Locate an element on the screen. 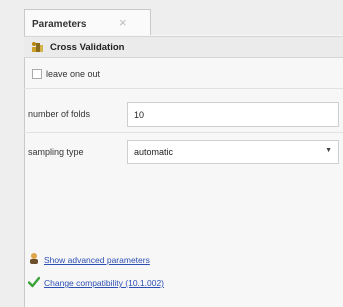  number-of-folds-input is located at coordinates (233, 114).